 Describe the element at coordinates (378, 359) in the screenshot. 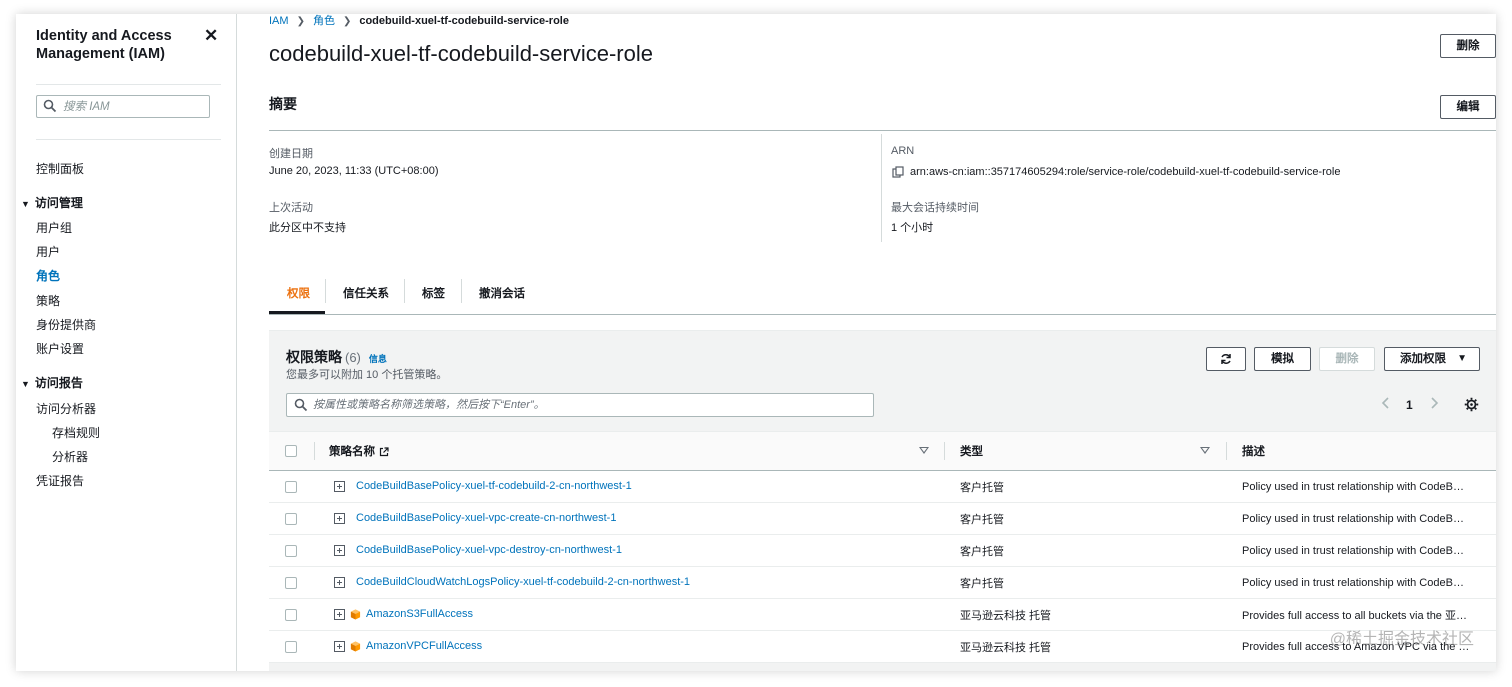

I see `info-link: 信息` at that location.